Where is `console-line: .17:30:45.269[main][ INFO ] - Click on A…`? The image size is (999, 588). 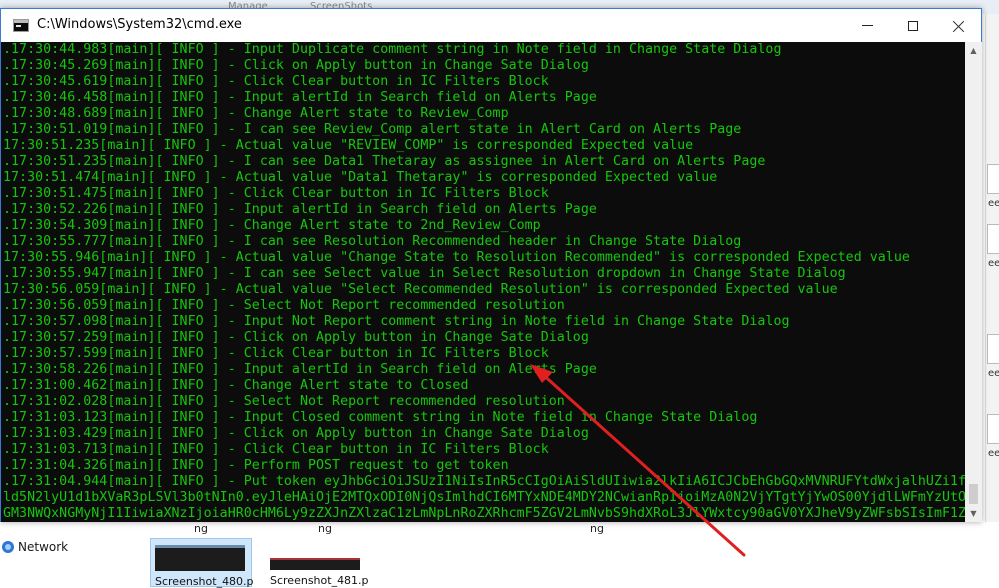
console-line: .17:30:45.269[main][ INFO ] - Click on A… is located at coordinates (296, 65).